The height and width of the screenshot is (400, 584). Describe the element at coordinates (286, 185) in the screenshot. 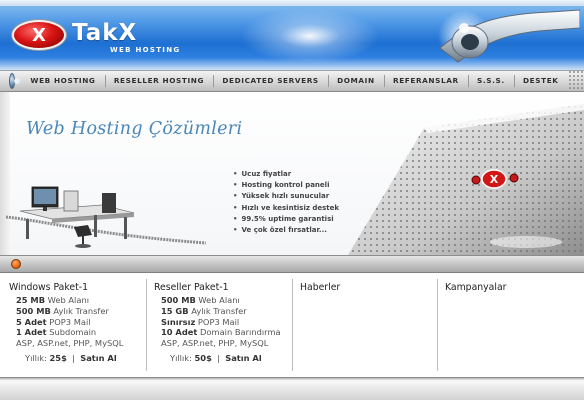

I see `feature-item: Hosting kontrol paneli` at that location.